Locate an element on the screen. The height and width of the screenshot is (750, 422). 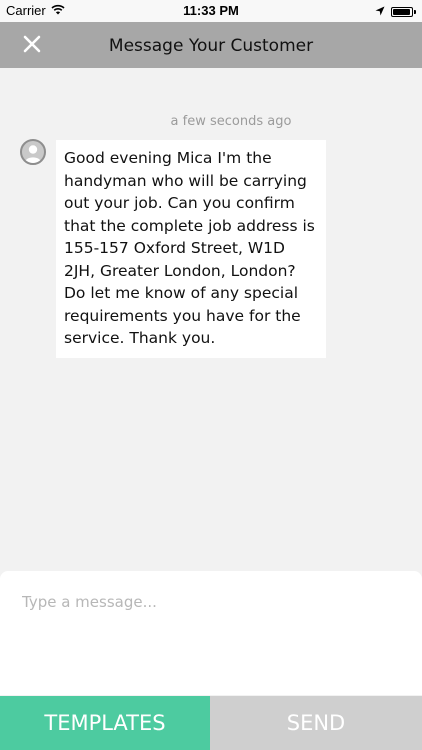
status-bar: Carrier 11:33 PM is located at coordinates (211, 11).